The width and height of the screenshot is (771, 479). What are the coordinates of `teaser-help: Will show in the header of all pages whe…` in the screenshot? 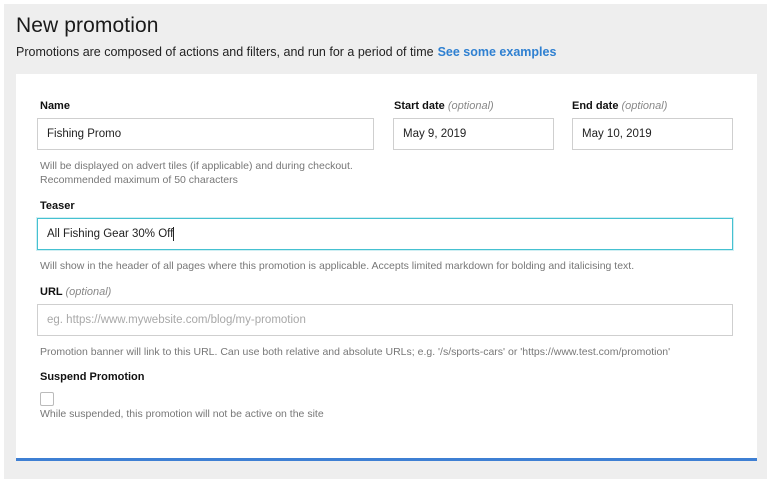 It's located at (337, 266).